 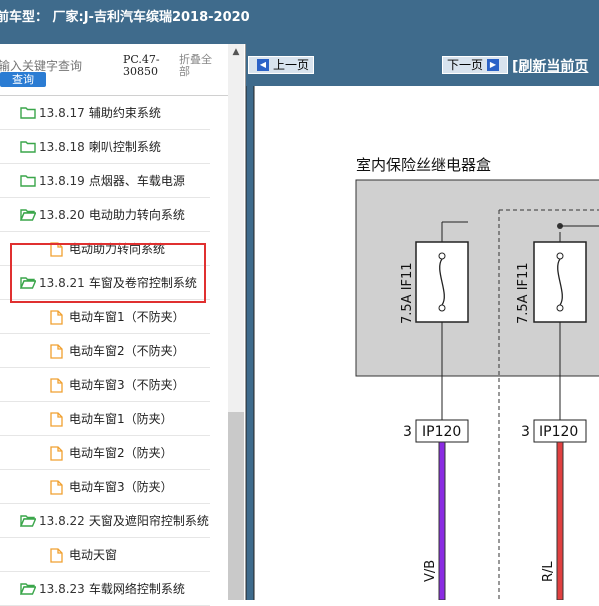 I want to click on tree-file-item: 电动车窗3（防夹）, so click(x=105, y=487).